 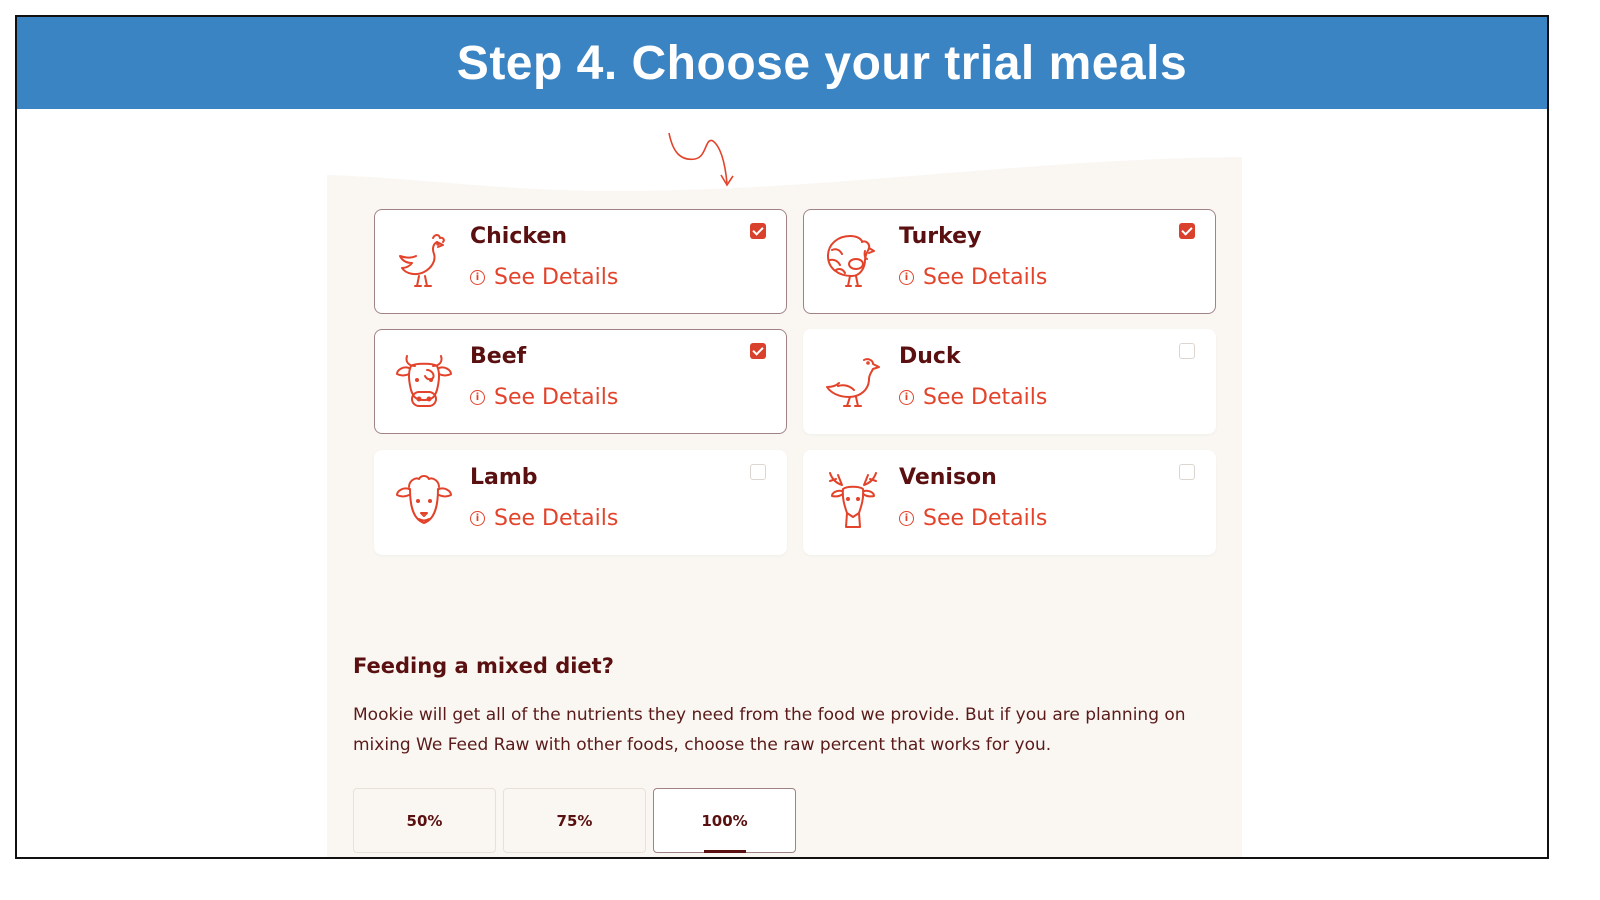 I want to click on meal-card-duck: Duck i See Details, so click(x=1009, y=381).